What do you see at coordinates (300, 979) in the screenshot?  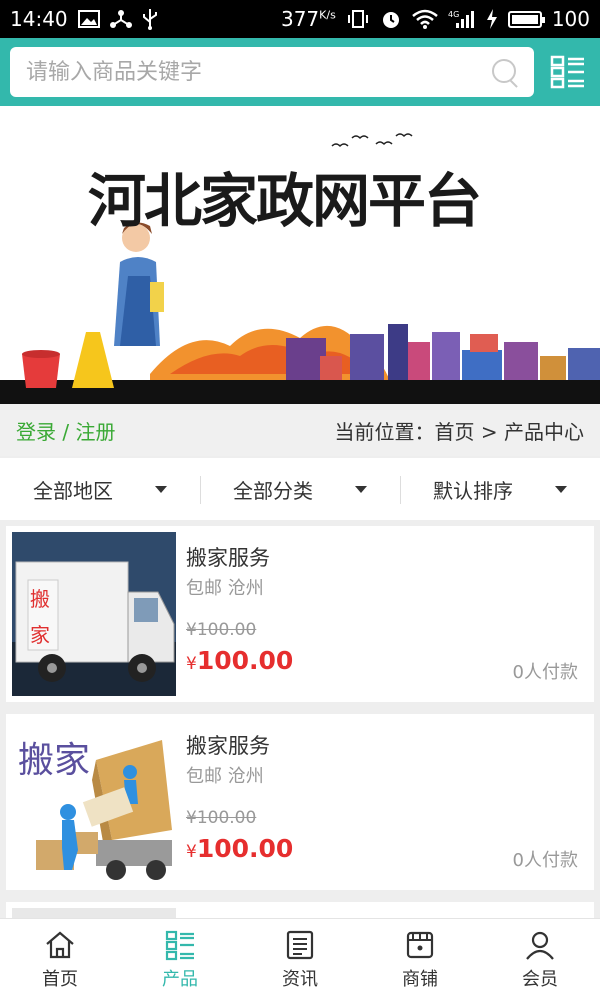 I see `nav-label: 资讯` at bounding box center [300, 979].